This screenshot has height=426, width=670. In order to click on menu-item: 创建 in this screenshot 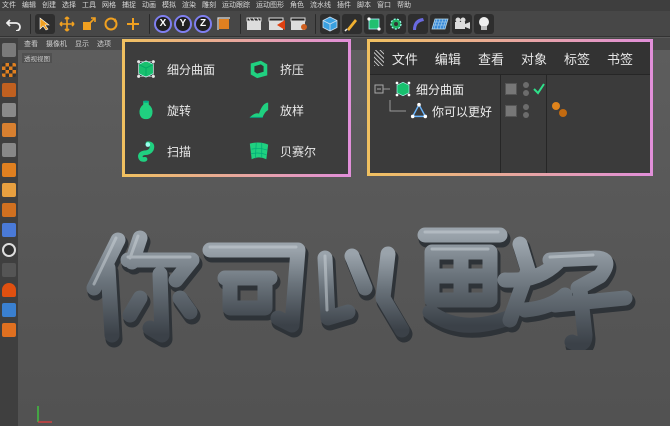, I will do `click(49, 5)`.